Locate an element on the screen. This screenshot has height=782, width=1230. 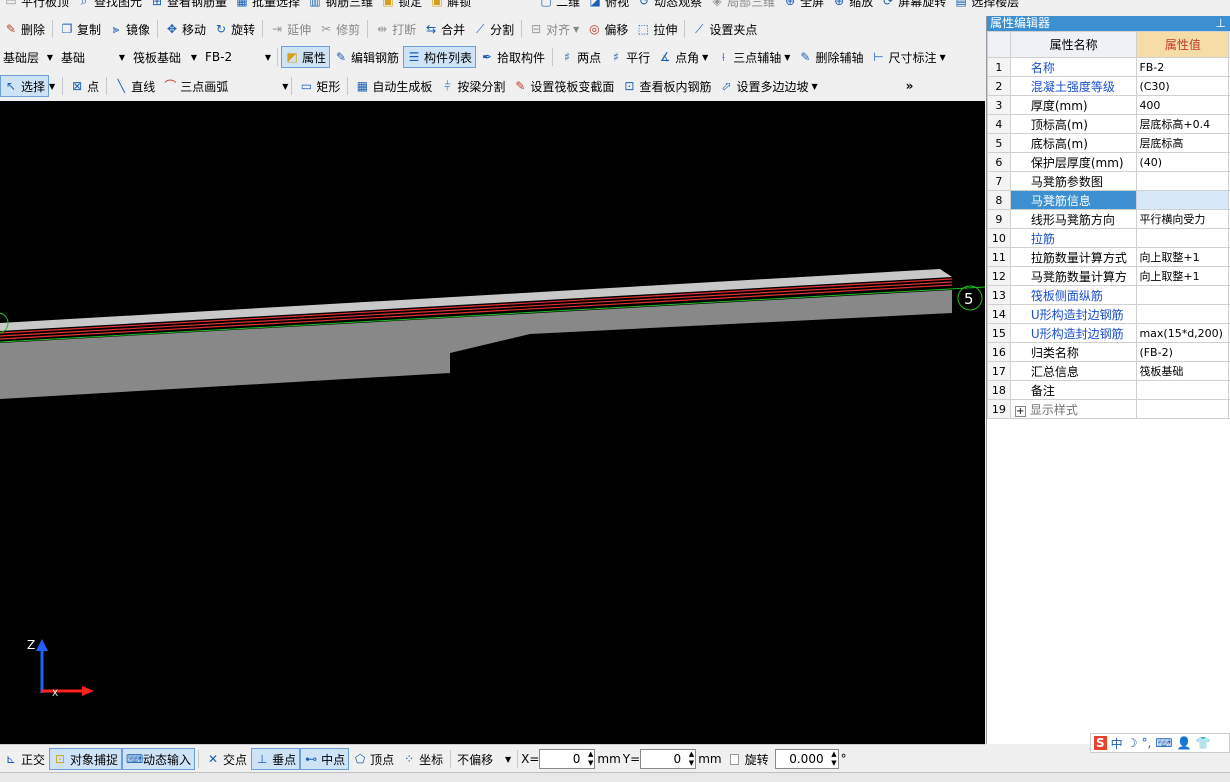
property-value: FB-2 is located at coordinates (1183, 67).